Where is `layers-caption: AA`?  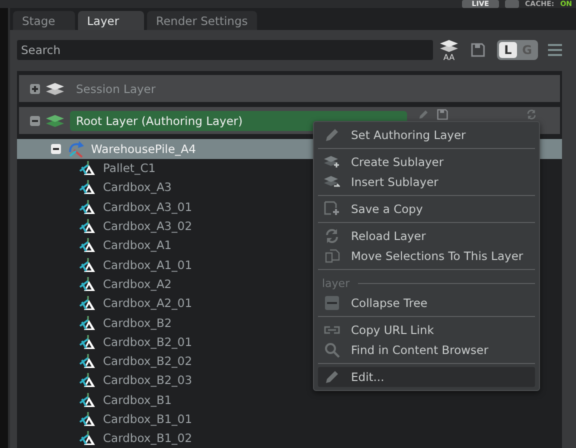 layers-caption: AA is located at coordinates (449, 58).